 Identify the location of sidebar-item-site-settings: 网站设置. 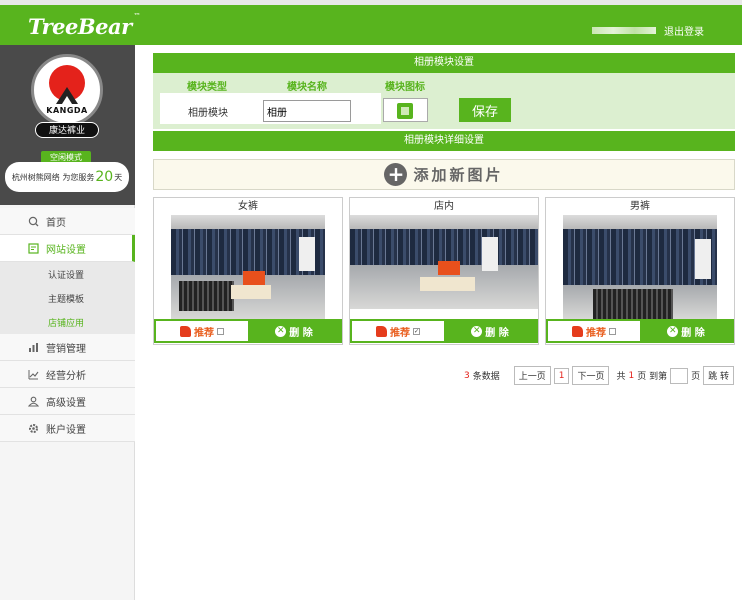
(67, 248).